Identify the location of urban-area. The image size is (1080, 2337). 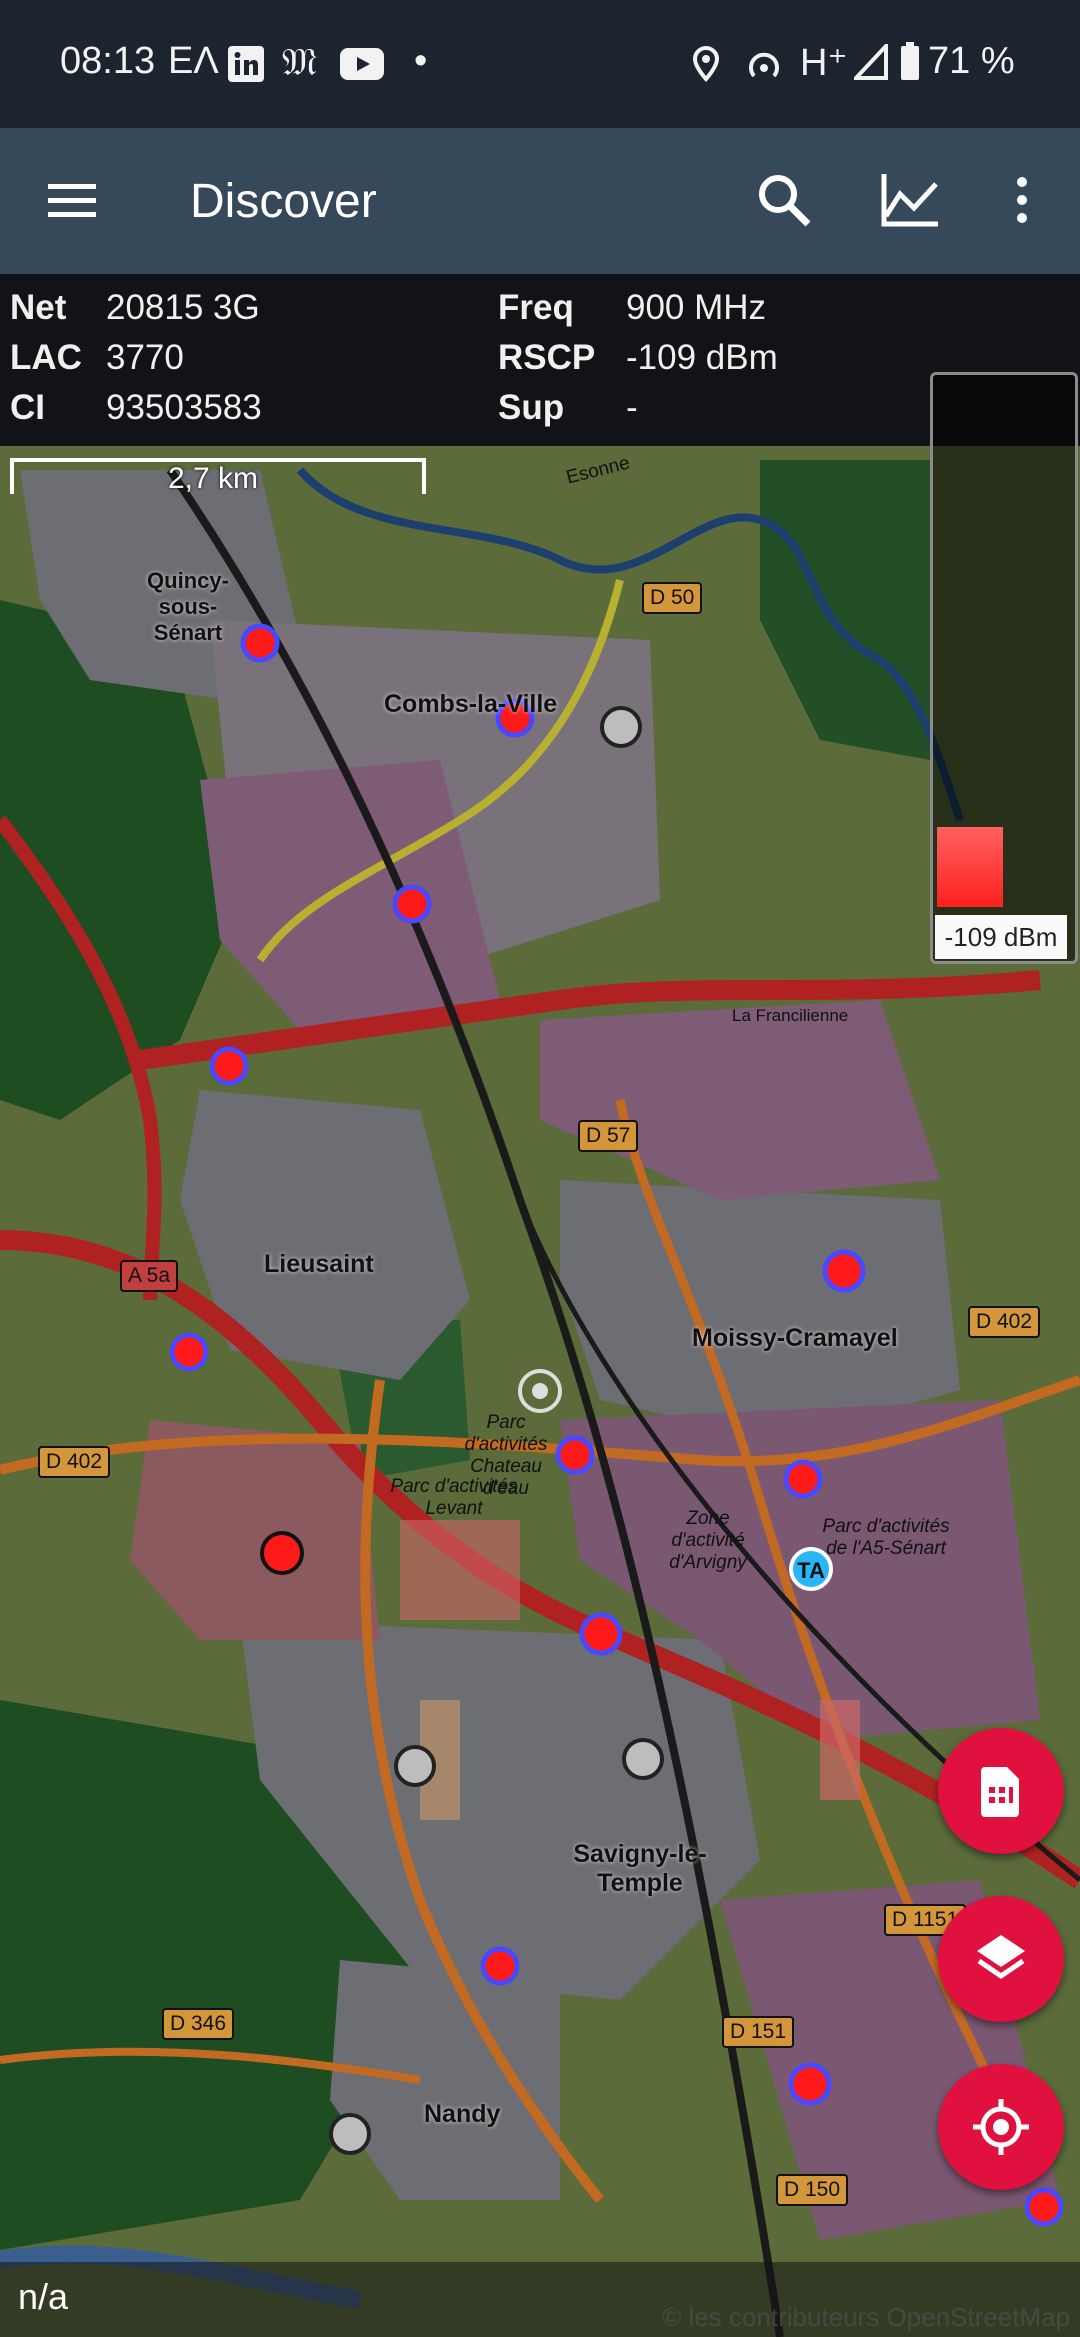
(760, 1310).